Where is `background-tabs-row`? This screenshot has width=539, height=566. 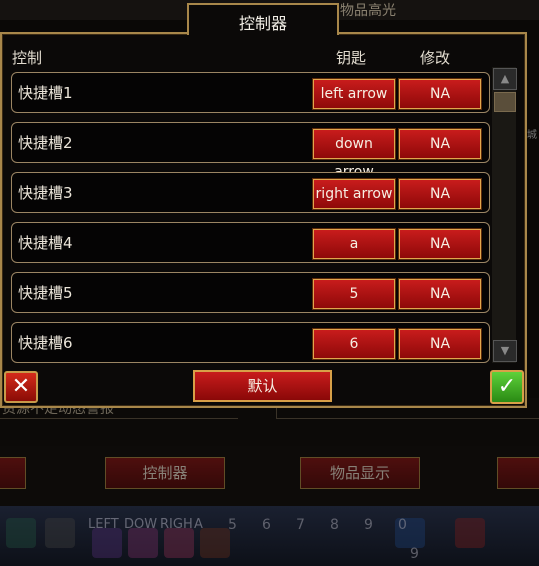
background-tabs-row is located at coordinates (269, 476).